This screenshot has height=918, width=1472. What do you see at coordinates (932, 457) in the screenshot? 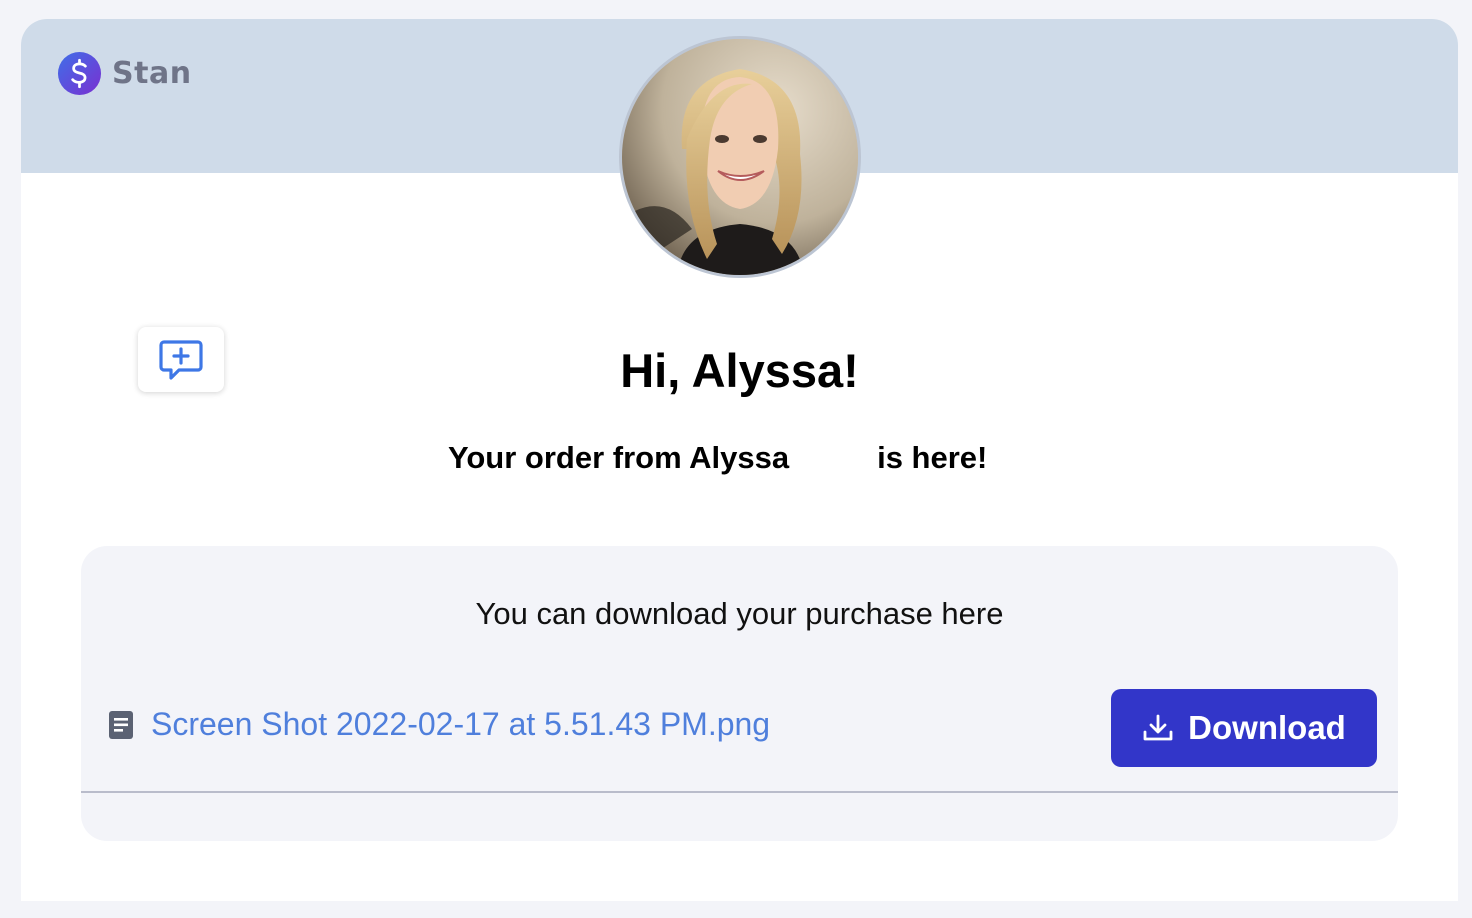
I see `order-message-suffix: is here!` at bounding box center [932, 457].